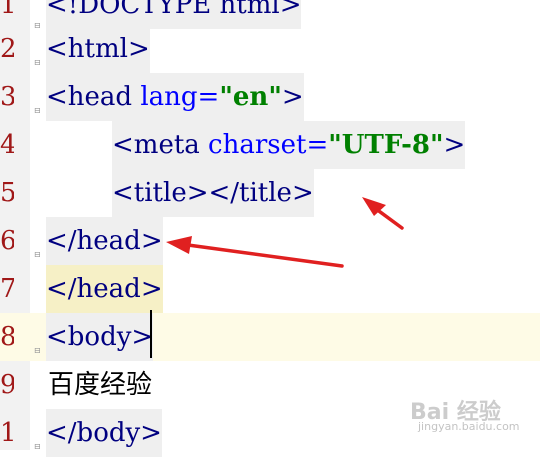  I want to click on annotation-arrows, so click(285, 232).